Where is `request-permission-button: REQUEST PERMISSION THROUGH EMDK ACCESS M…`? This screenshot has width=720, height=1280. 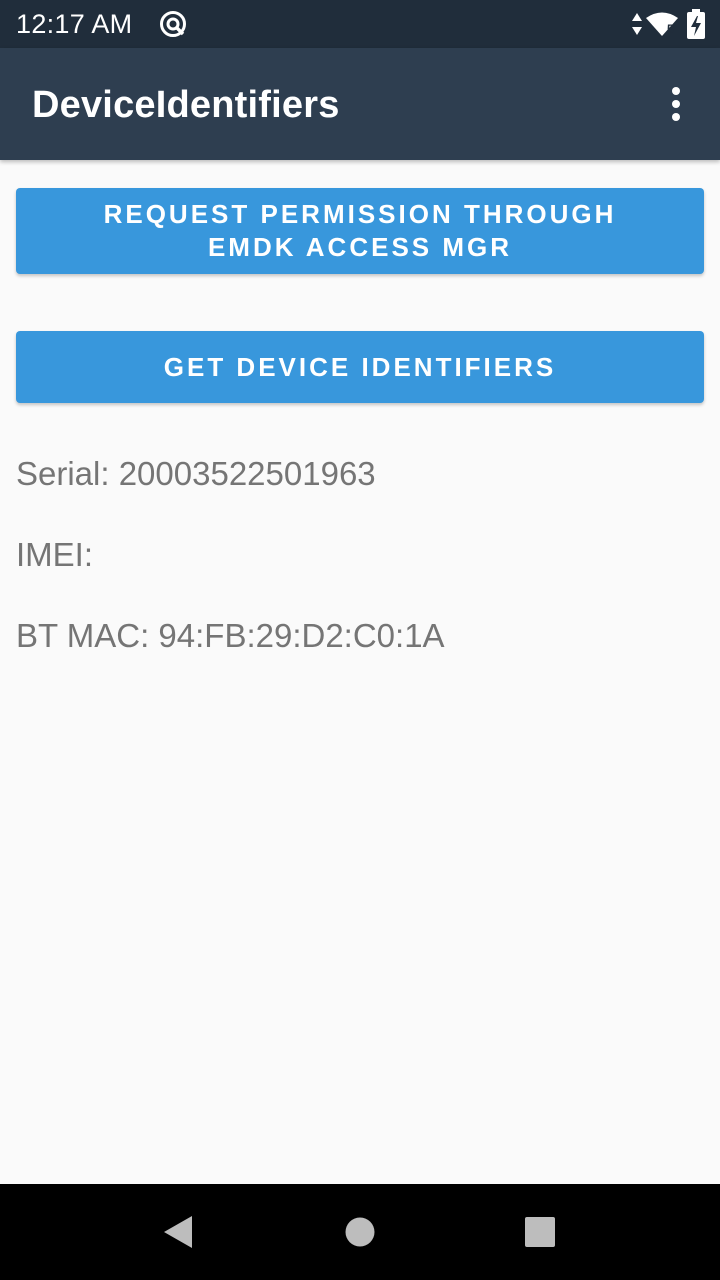 request-permission-button: REQUEST PERMISSION THROUGH EMDK ACCESS M… is located at coordinates (360, 231).